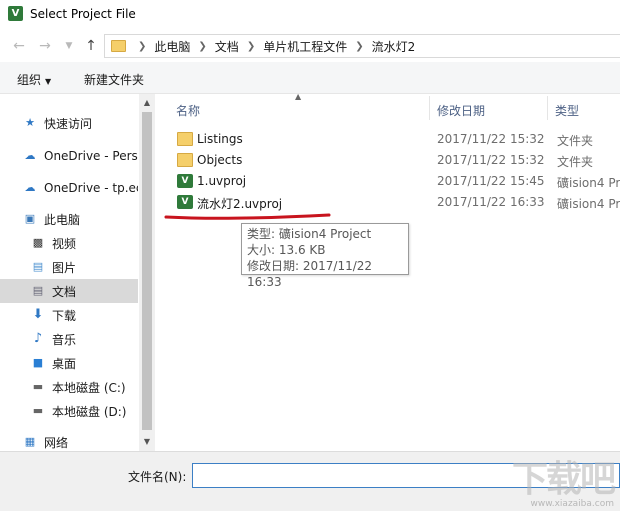 This screenshot has width=620, height=511. What do you see at coordinates (461, 110) in the screenshot?
I see `column-header-modified: 修改日期` at bounding box center [461, 110].